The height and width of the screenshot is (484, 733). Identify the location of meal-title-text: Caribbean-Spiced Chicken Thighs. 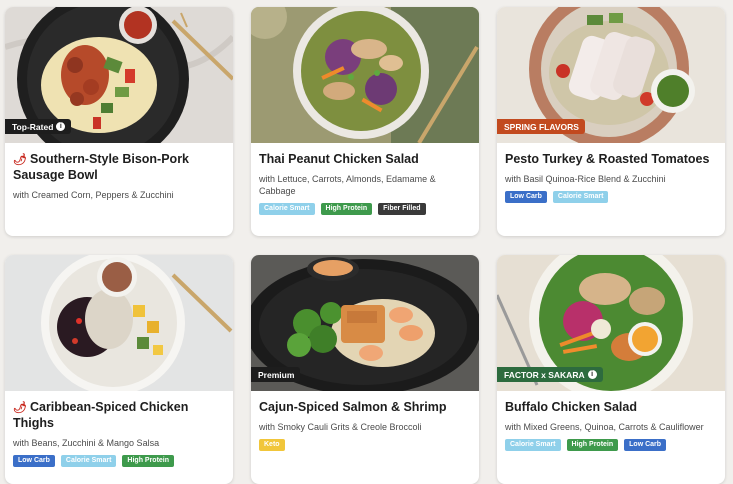
(101, 415).